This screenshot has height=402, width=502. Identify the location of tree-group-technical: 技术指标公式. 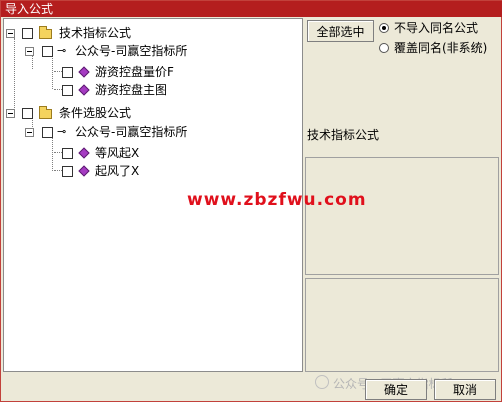
(149, 33).